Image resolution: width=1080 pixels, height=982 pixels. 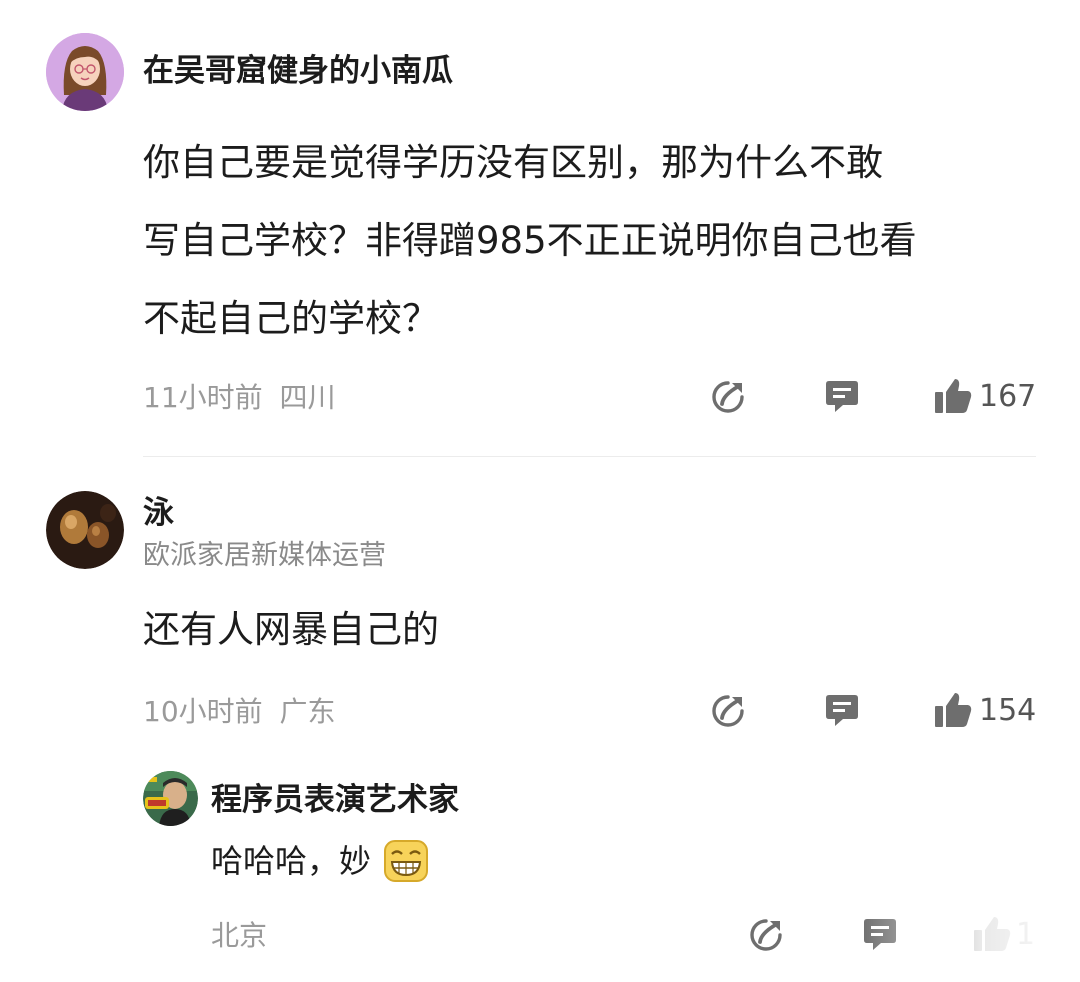 I want to click on divider, so click(x=589, y=456).